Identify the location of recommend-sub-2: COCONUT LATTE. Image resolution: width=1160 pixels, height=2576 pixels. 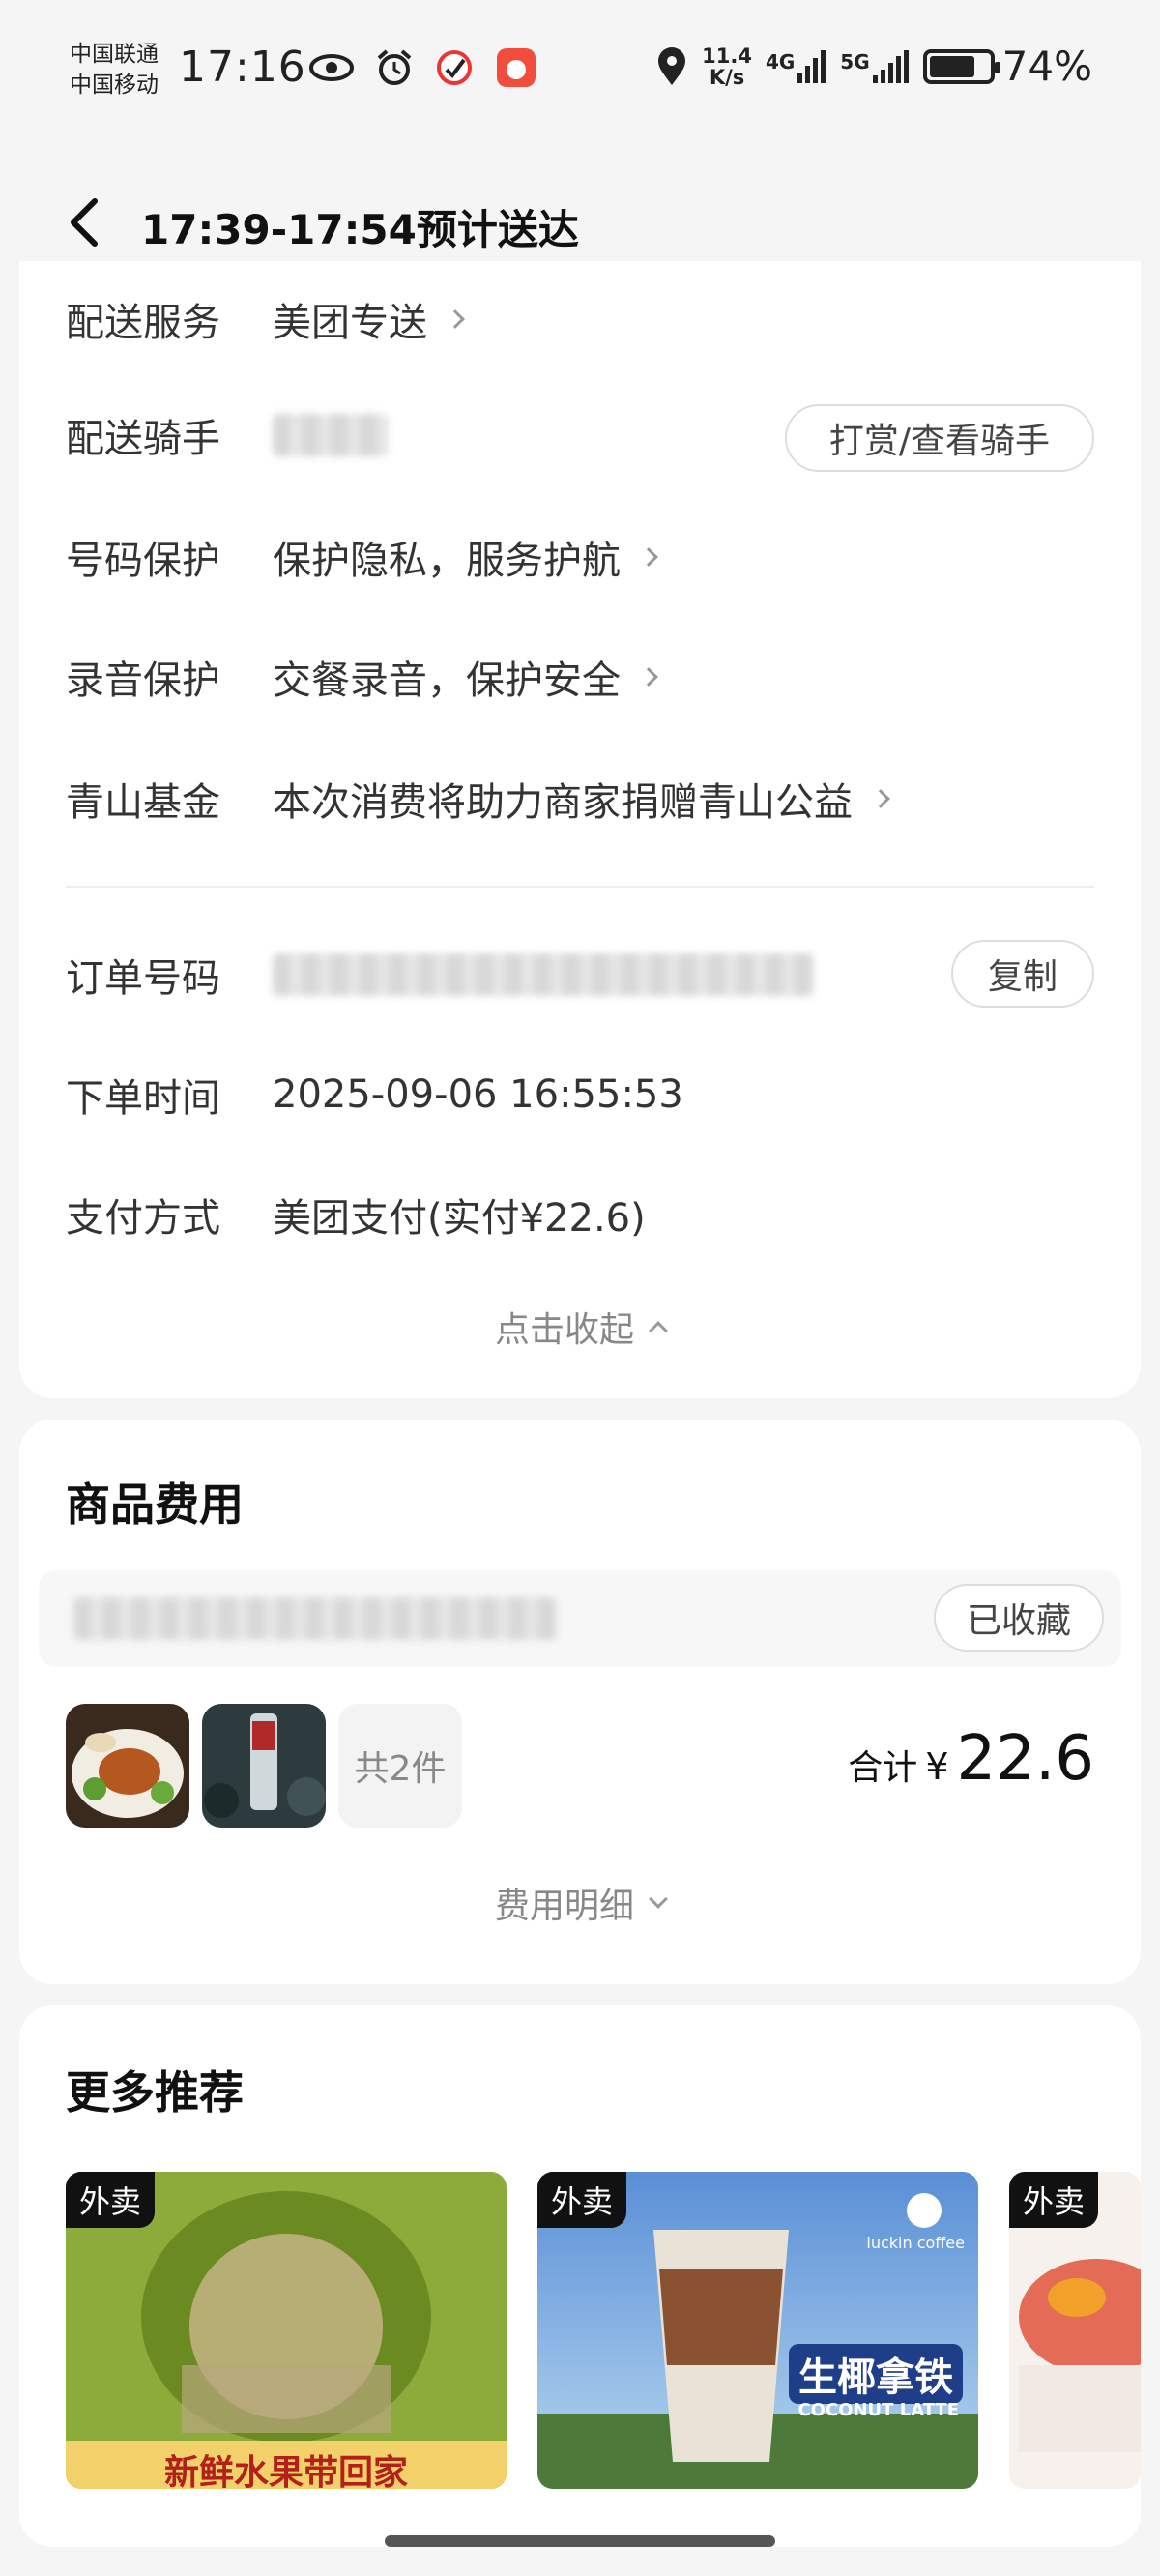
(879, 2410).